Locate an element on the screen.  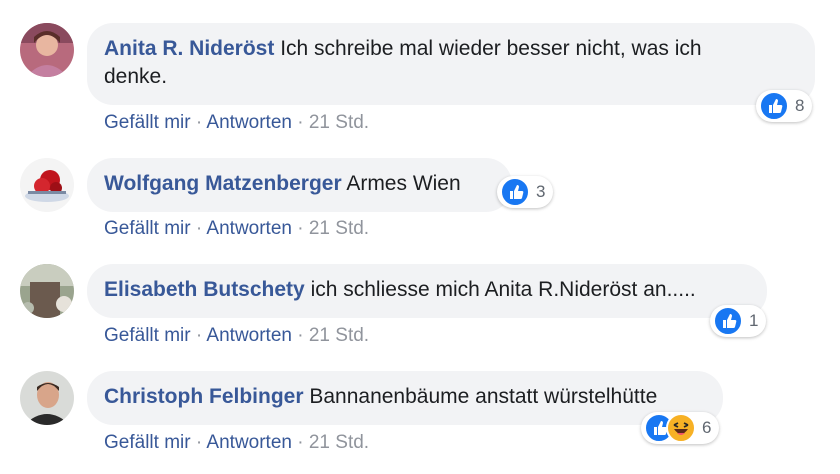
haha-icon is located at coordinates (681, 428).